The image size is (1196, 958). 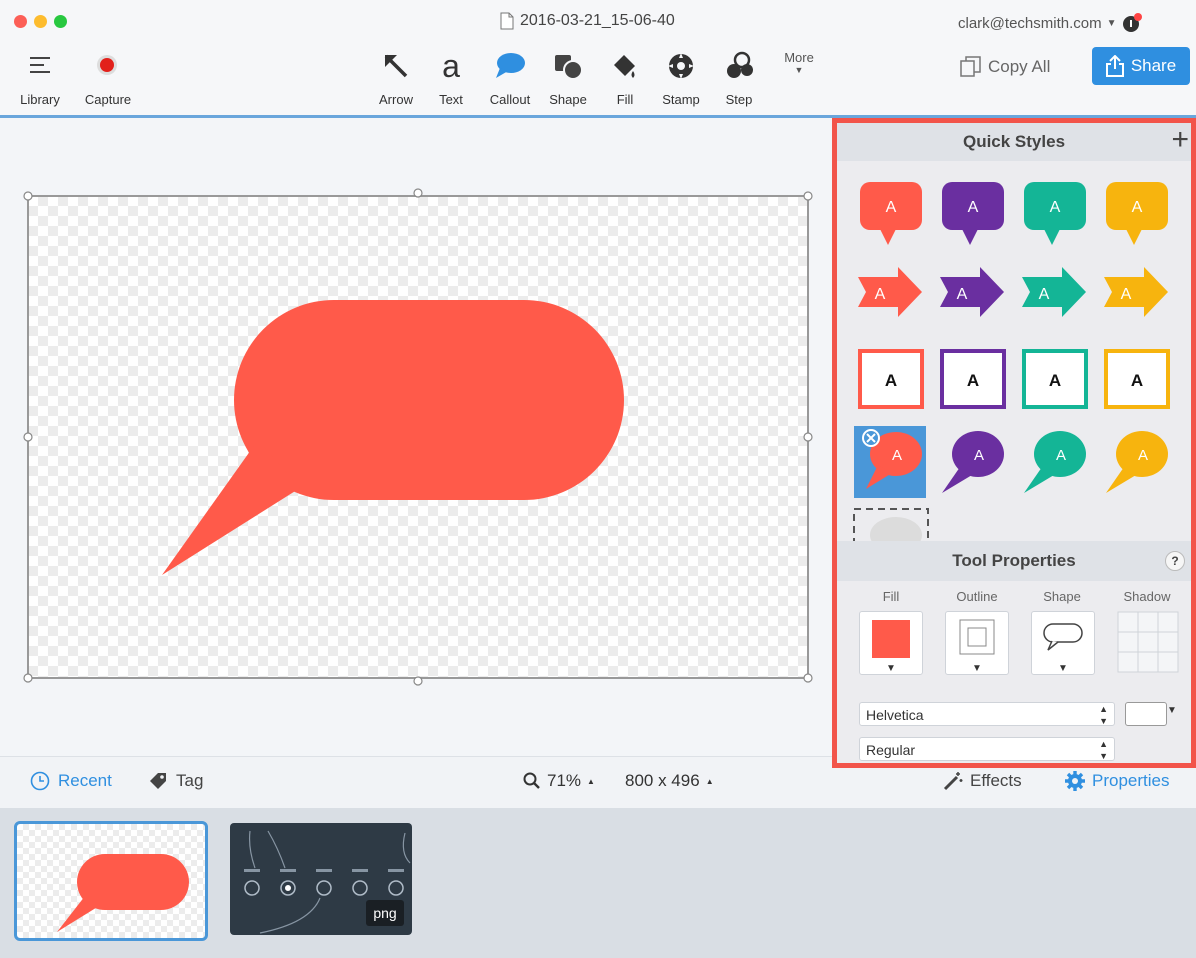 I want to click on recent-button: Recent, so click(x=71, y=781).